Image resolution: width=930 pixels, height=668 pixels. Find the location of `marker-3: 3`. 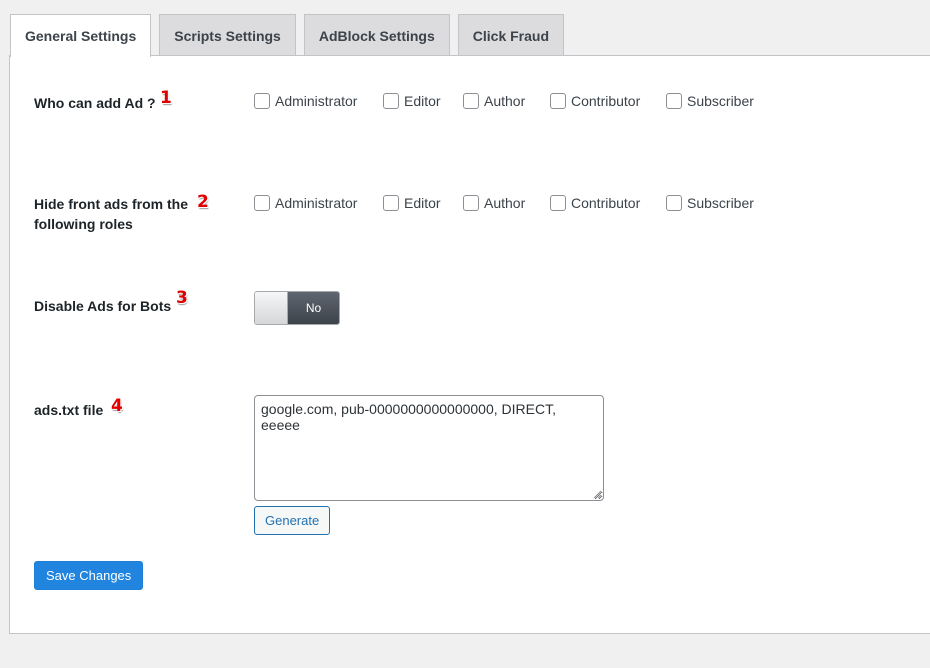

marker-3: 3 is located at coordinates (182, 298).